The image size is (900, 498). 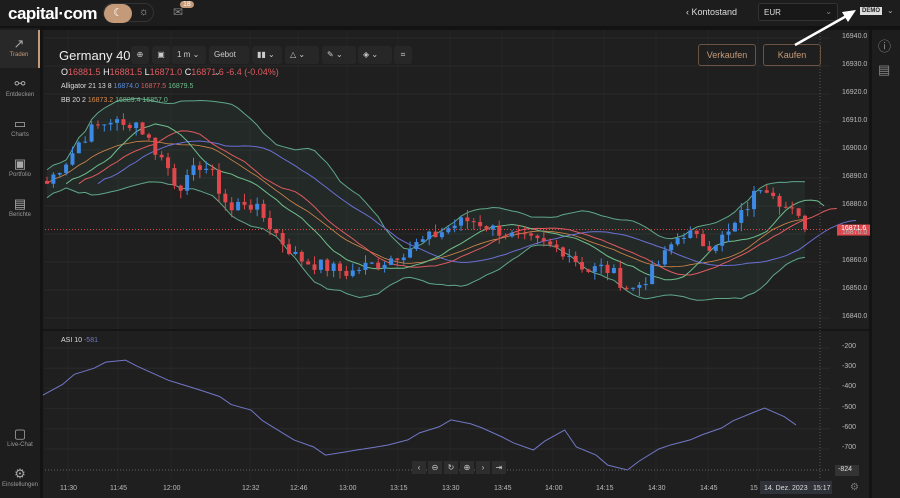 I want to click on drawing-tools-select: △ ⌄, so click(x=302, y=55).